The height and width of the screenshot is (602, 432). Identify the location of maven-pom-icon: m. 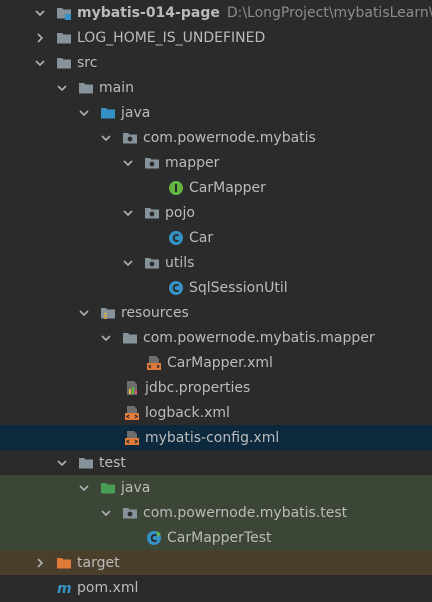
(64, 588).